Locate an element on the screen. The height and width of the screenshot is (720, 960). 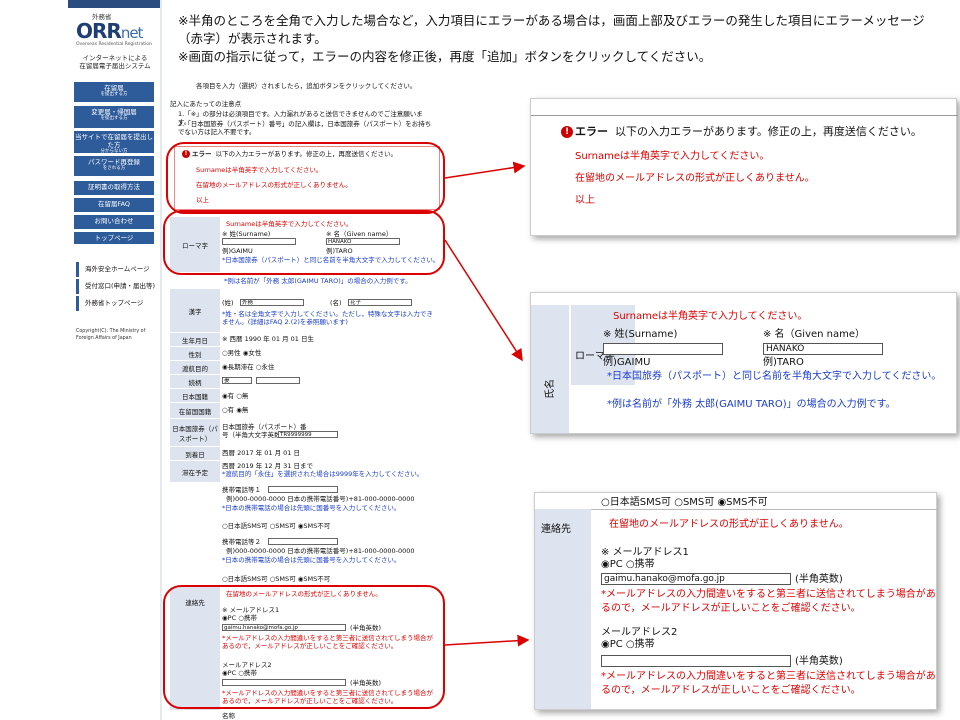
zoom-email1-note-a: *メールアドレスの入力間違いをすると第三者に送信されてしまう場合があ is located at coordinates (768, 594).